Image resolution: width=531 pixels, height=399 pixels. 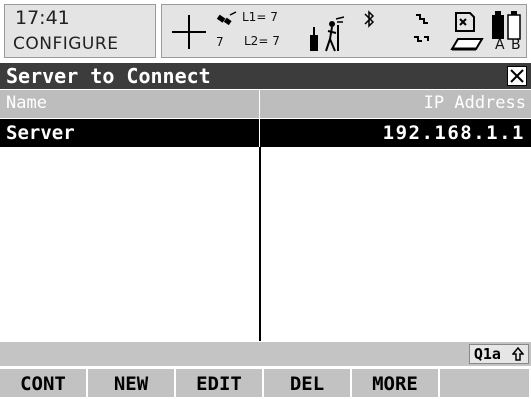 What do you see at coordinates (307, 383) in the screenshot?
I see `del-softkey: DEL` at bounding box center [307, 383].